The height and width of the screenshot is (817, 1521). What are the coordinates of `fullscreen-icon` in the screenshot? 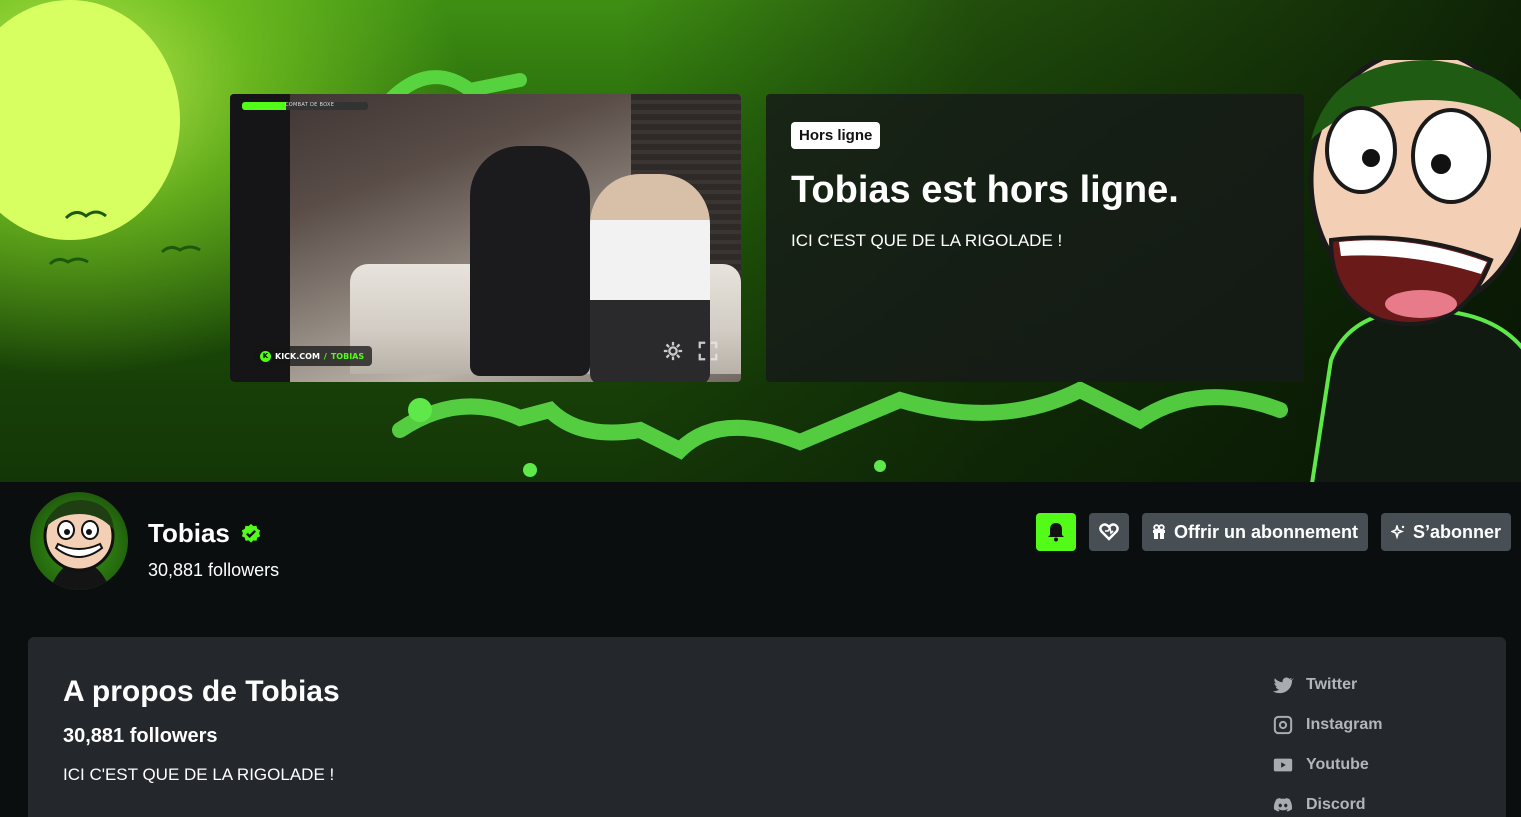 It's located at (708, 351).